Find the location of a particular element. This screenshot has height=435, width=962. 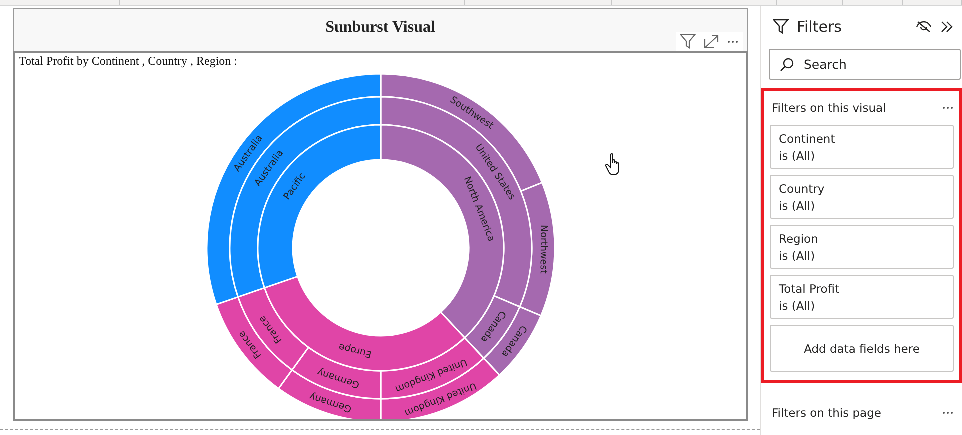

double-chevron-icon is located at coordinates (947, 26).